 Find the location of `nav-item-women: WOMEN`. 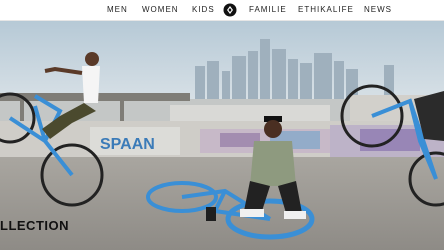

nav-item-women: WOMEN is located at coordinates (160, 10).